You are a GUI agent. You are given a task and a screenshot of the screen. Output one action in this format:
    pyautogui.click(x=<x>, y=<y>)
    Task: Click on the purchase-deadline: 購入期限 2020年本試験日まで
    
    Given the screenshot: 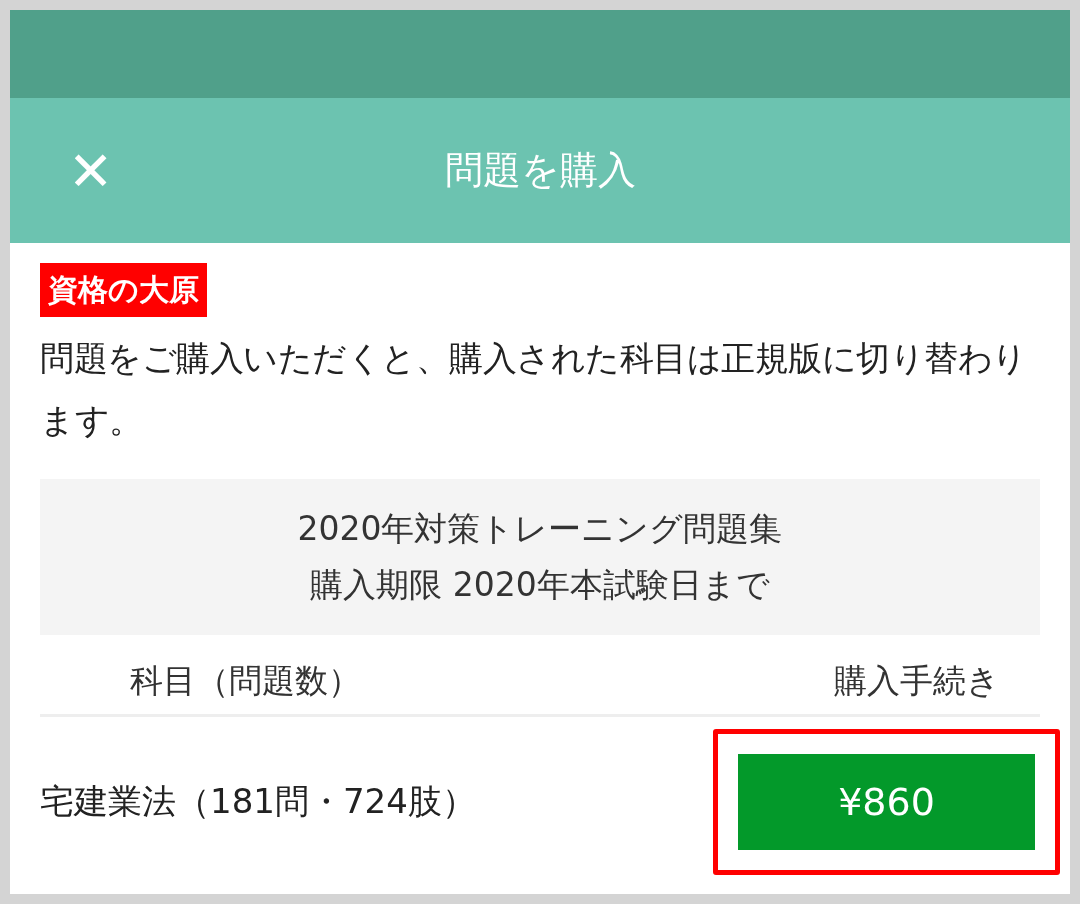 What is the action you would take?
    pyautogui.click(x=540, y=585)
    